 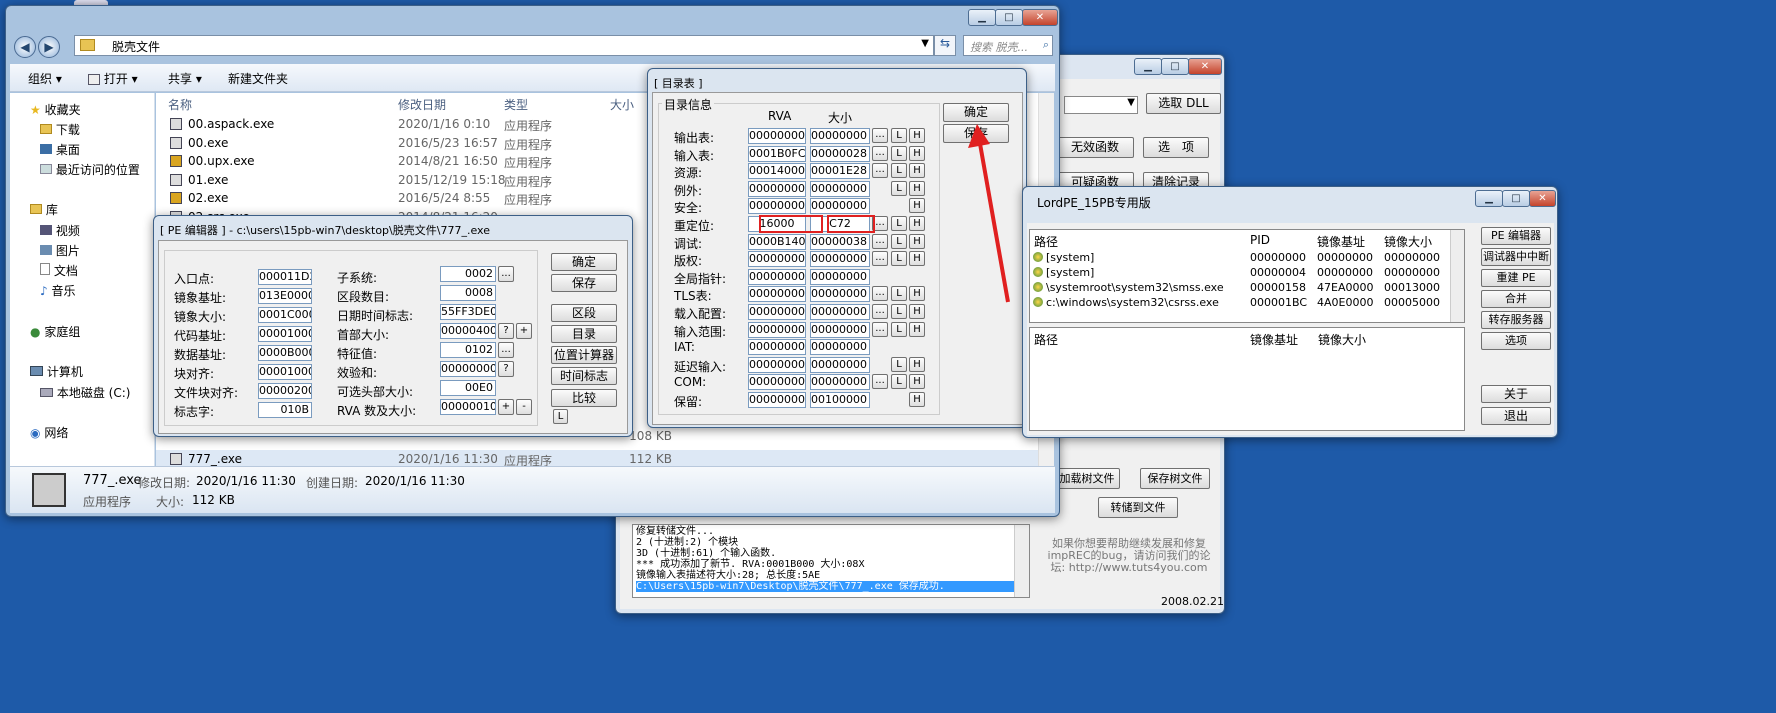 I want to click on pe-button-0: 确定, so click(x=584, y=262).